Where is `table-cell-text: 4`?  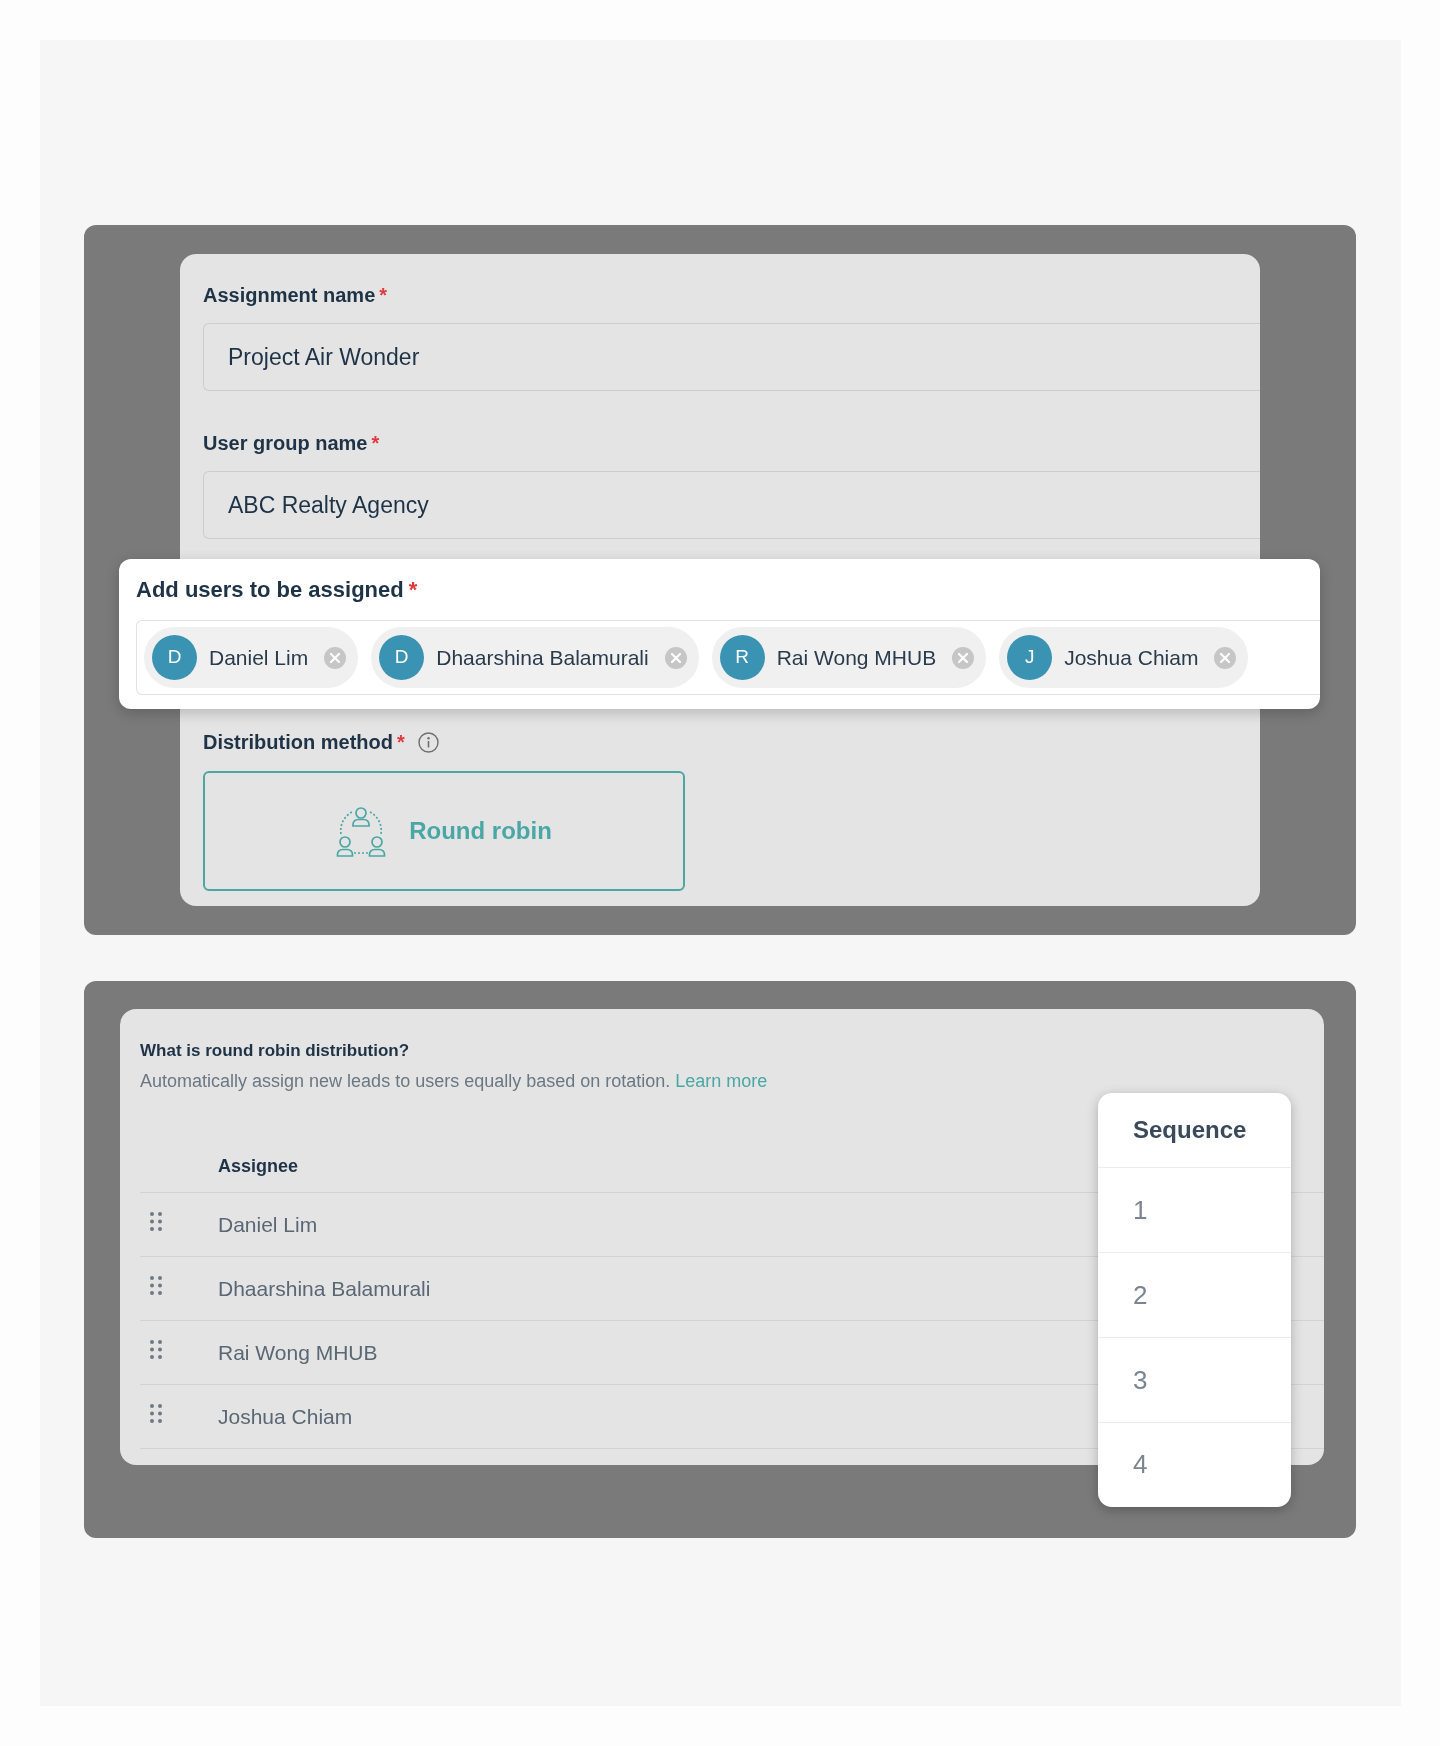 table-cell-text: 4 is located at coordinates (1140, 1464).